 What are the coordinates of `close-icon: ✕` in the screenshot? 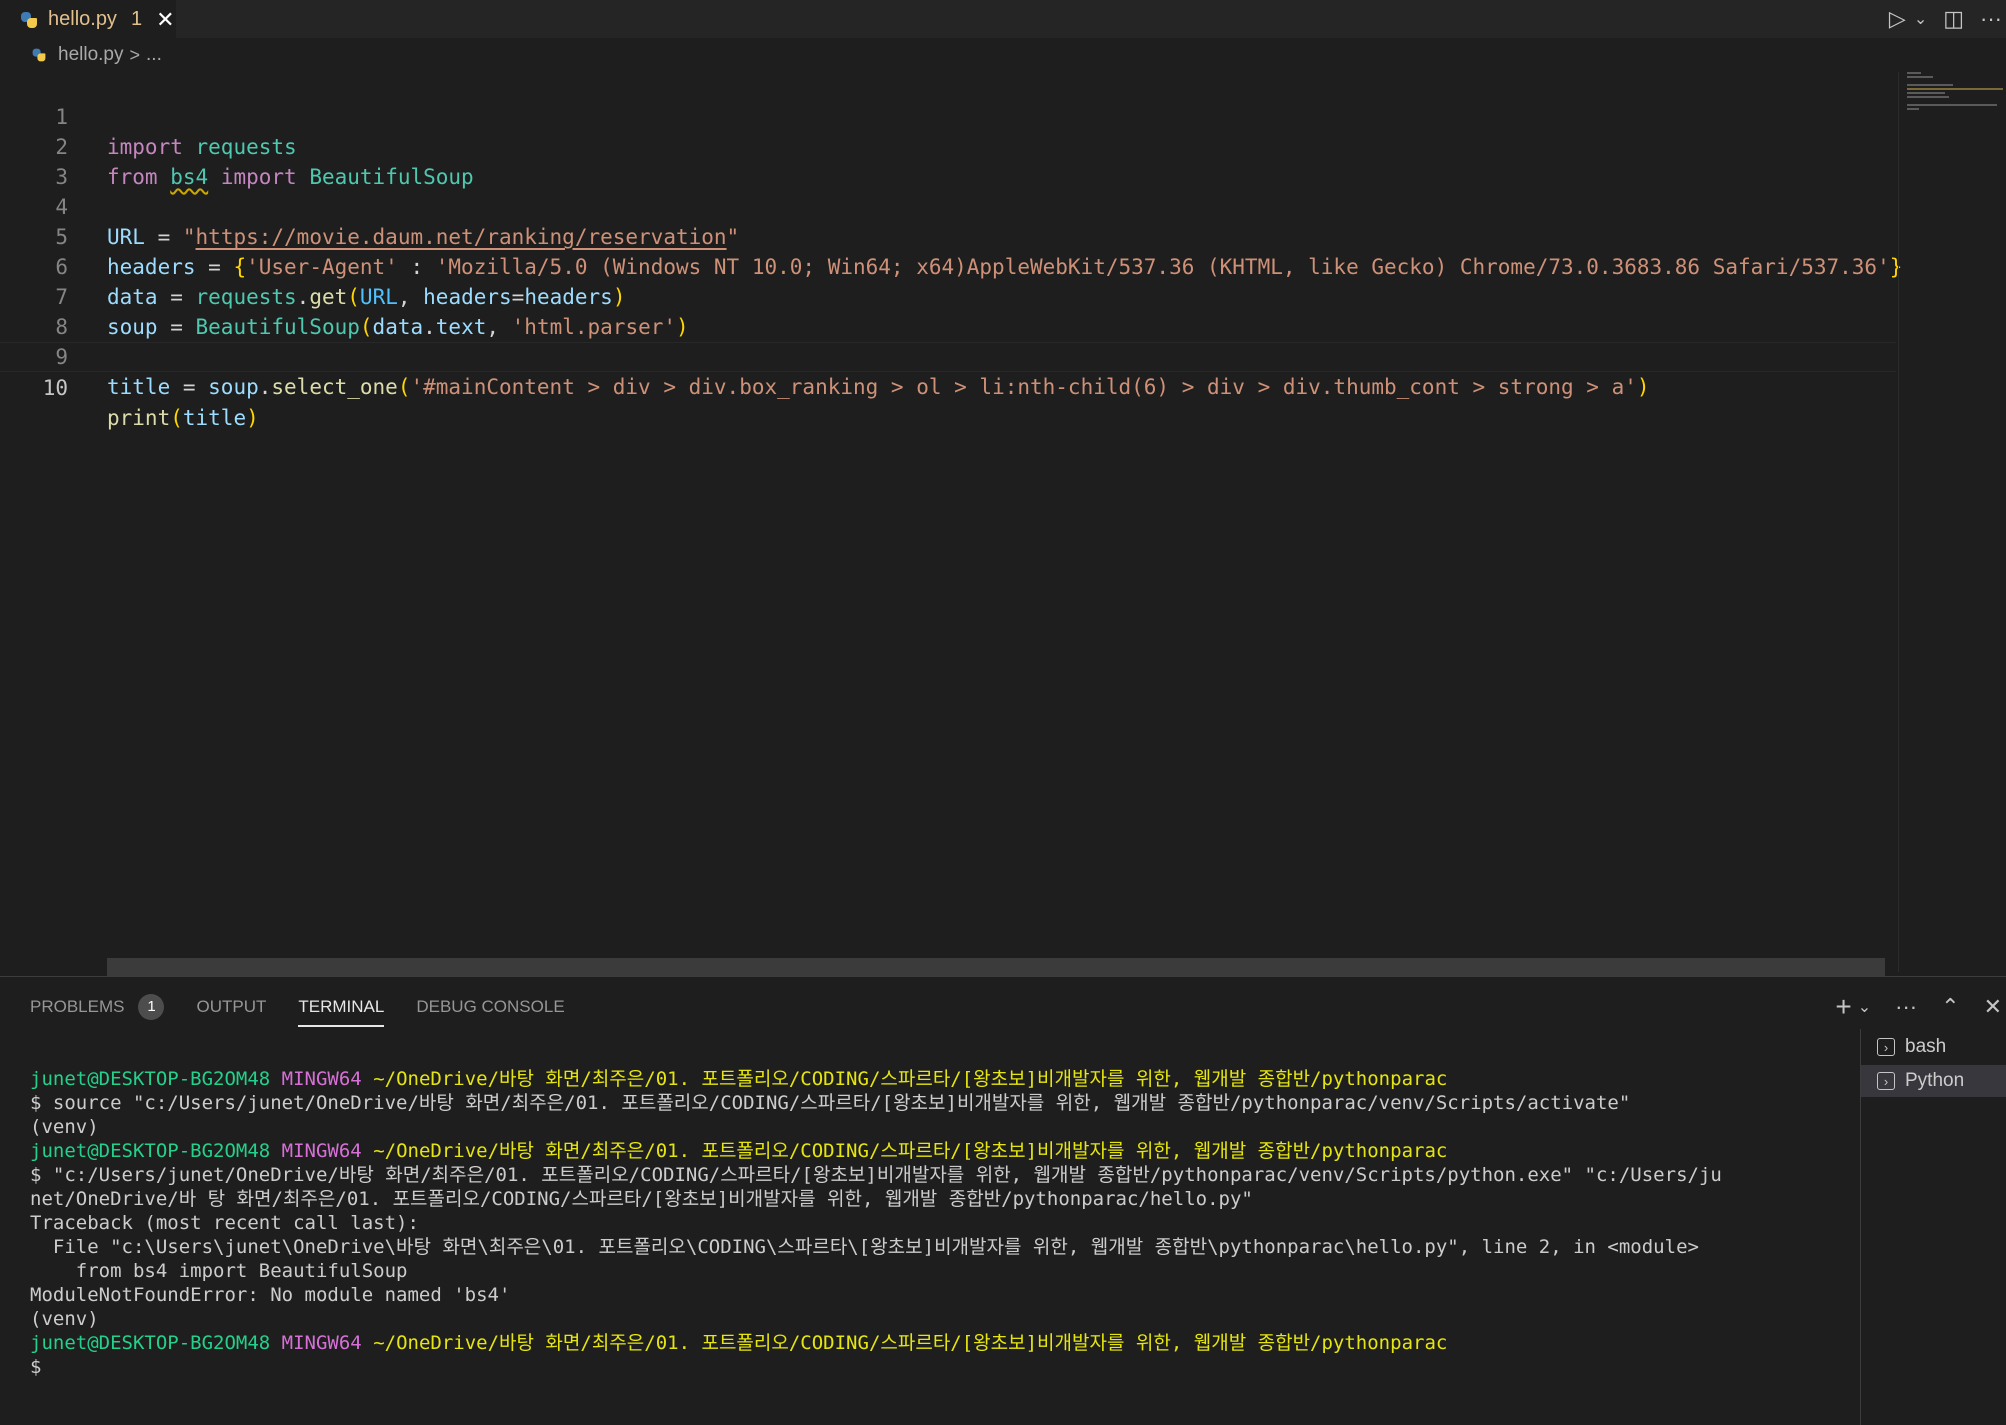 It's located at (165, 19).